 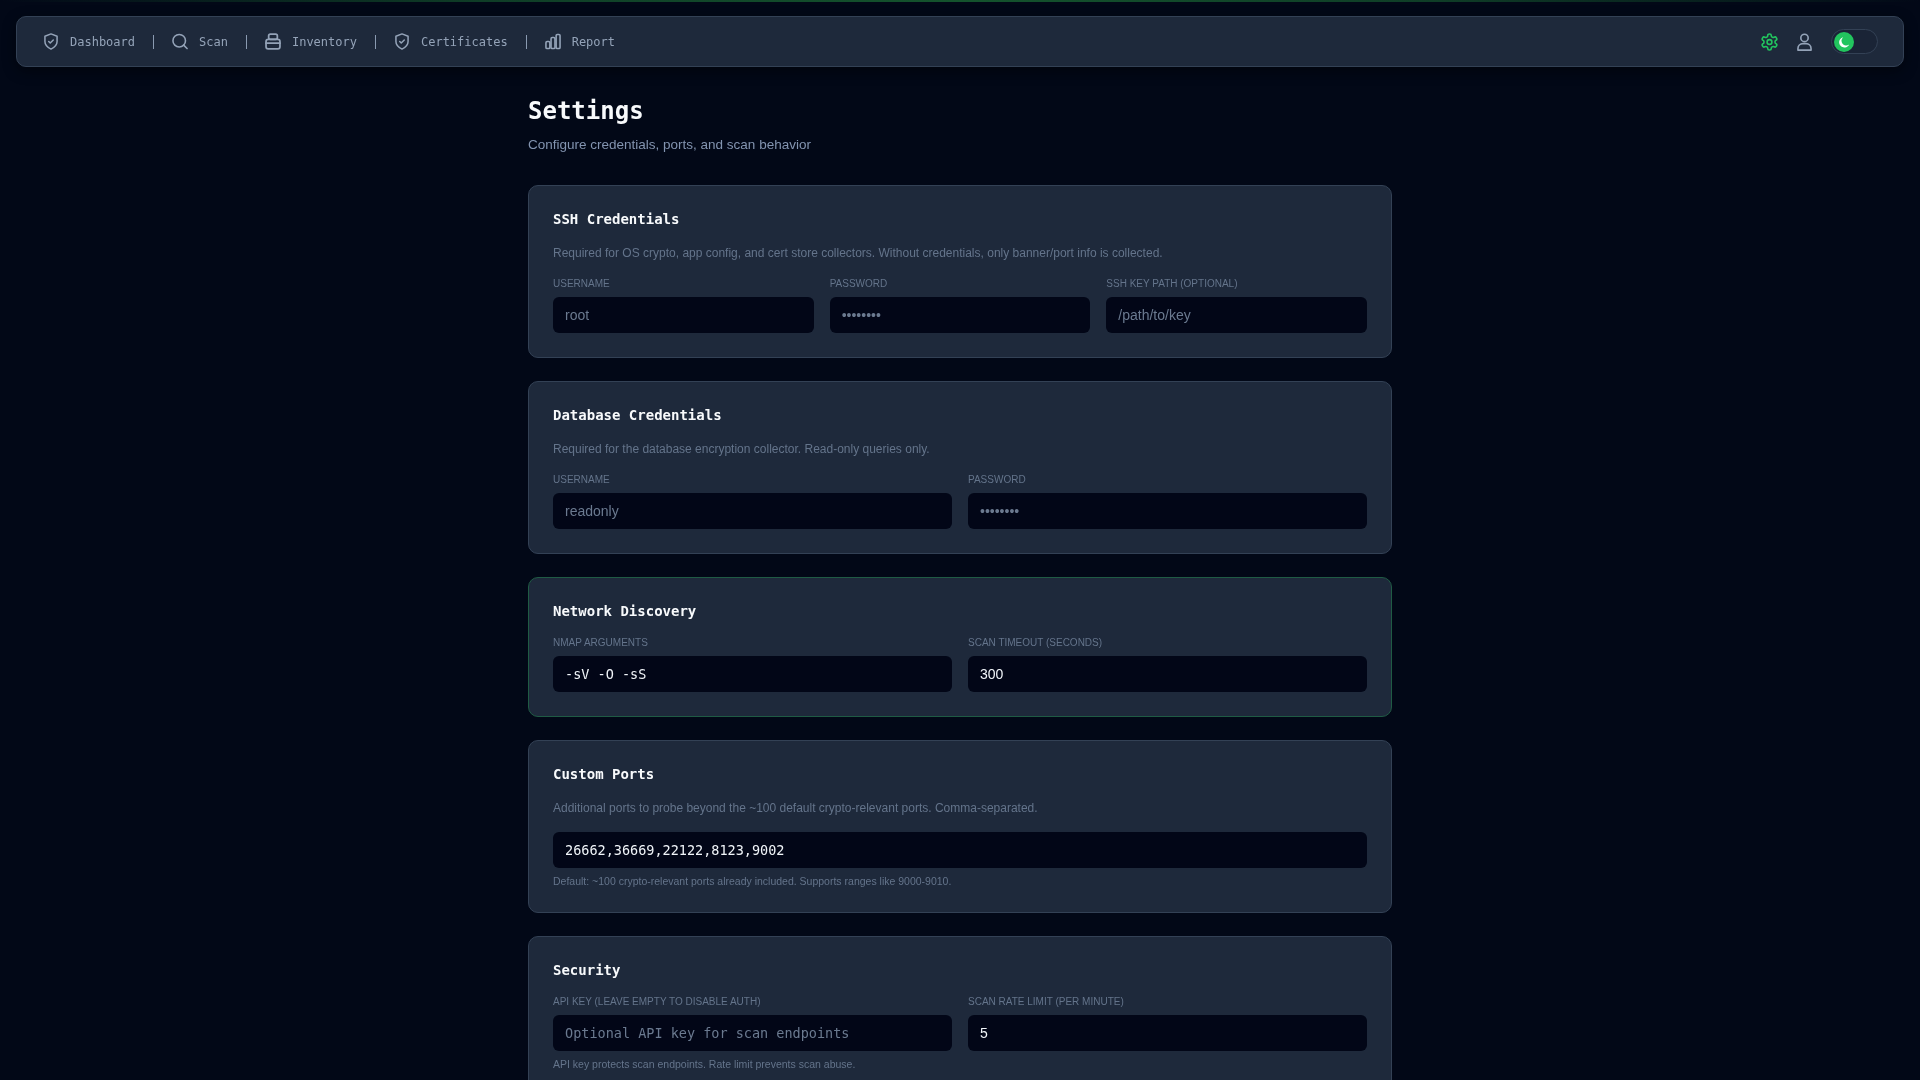 What do you see at coordinates (1036, 643) in the screenshot?
I see `field-label: SCAN TIMEOUT (SECONDS)` at bounding box center [1036, 643].